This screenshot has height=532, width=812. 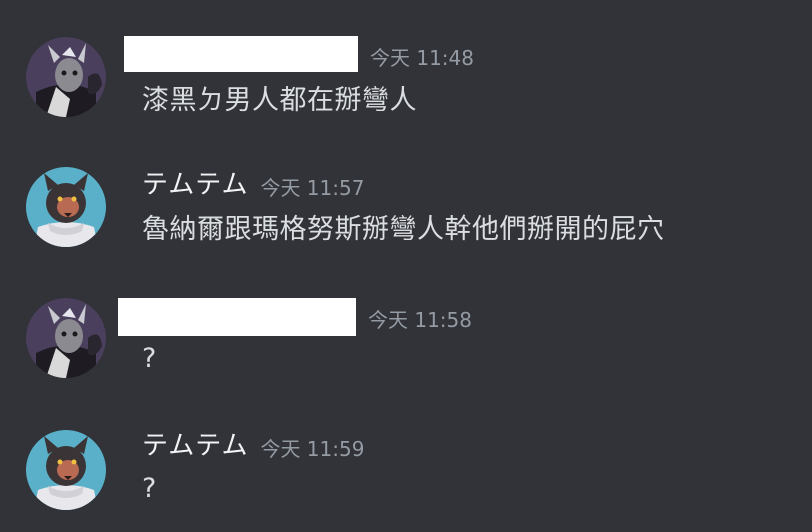 I want to click on message-header: テムテム 今天 11:59, so click(x=253, y=446).